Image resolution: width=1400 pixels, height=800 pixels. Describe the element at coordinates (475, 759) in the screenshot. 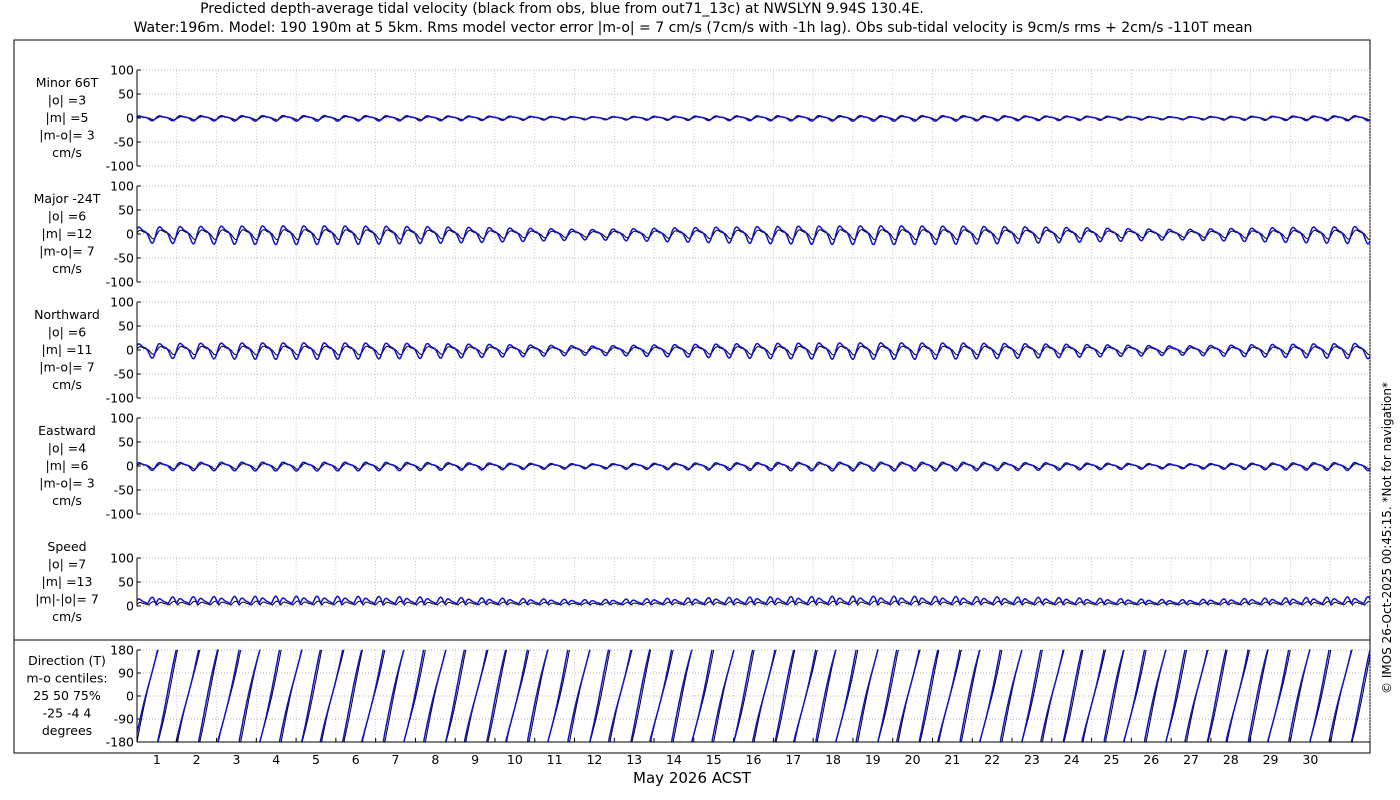

I see `x-tick-label: 9` at that location.